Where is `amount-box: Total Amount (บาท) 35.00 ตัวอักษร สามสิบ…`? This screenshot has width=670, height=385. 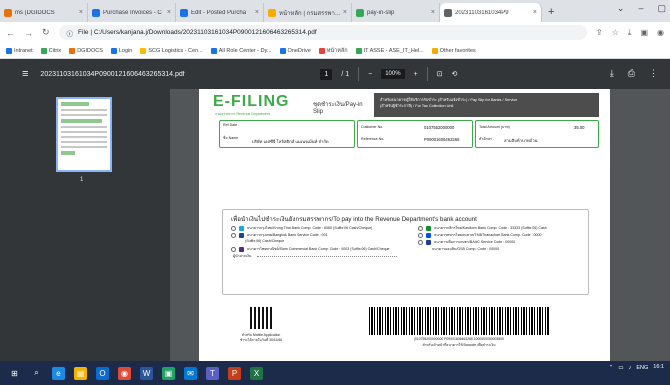 amount-box: Total Amount (บาท) 35.00 ตัวอักษร สามสิบ… is located at coordinates (537, 134).